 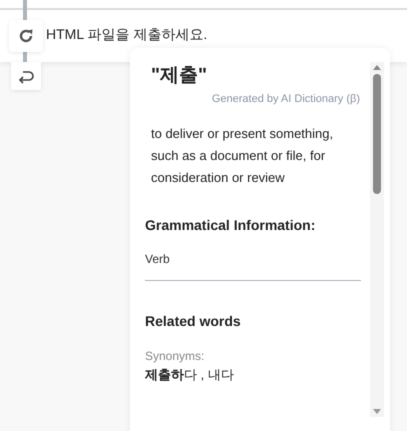 What do you see at coordinates (26, 36) in the screenshot?
I see `refresh-icon` at bounding box center [26, 36].